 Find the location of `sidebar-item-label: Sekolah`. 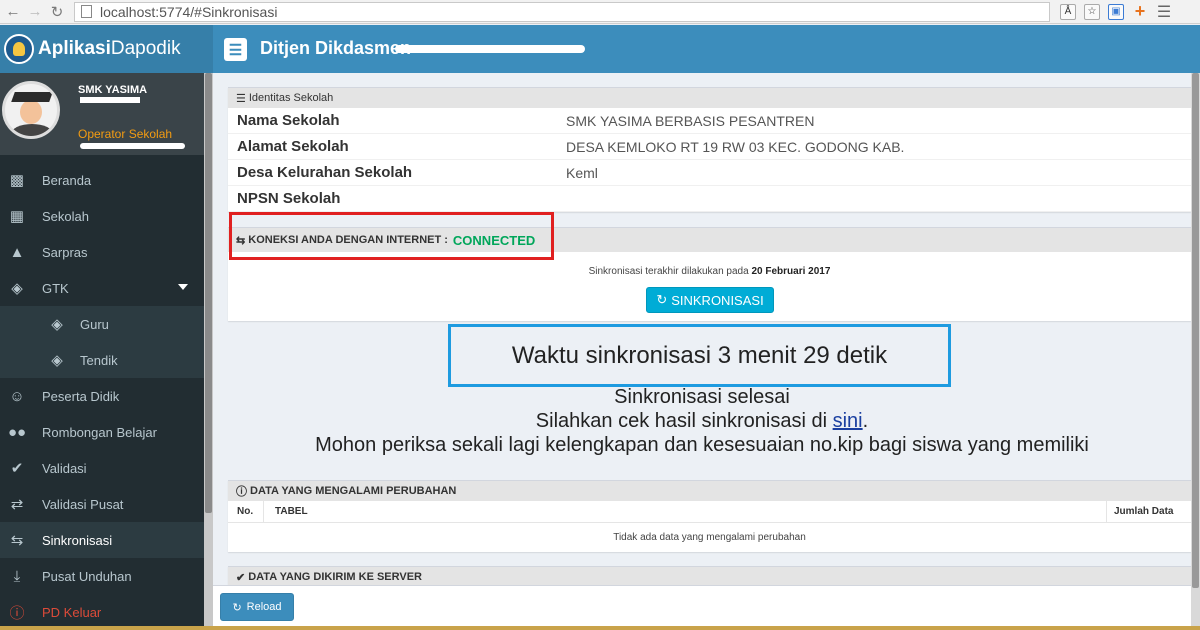

sidebar-item-label: Sekolah is located at coordinates (65, 216).